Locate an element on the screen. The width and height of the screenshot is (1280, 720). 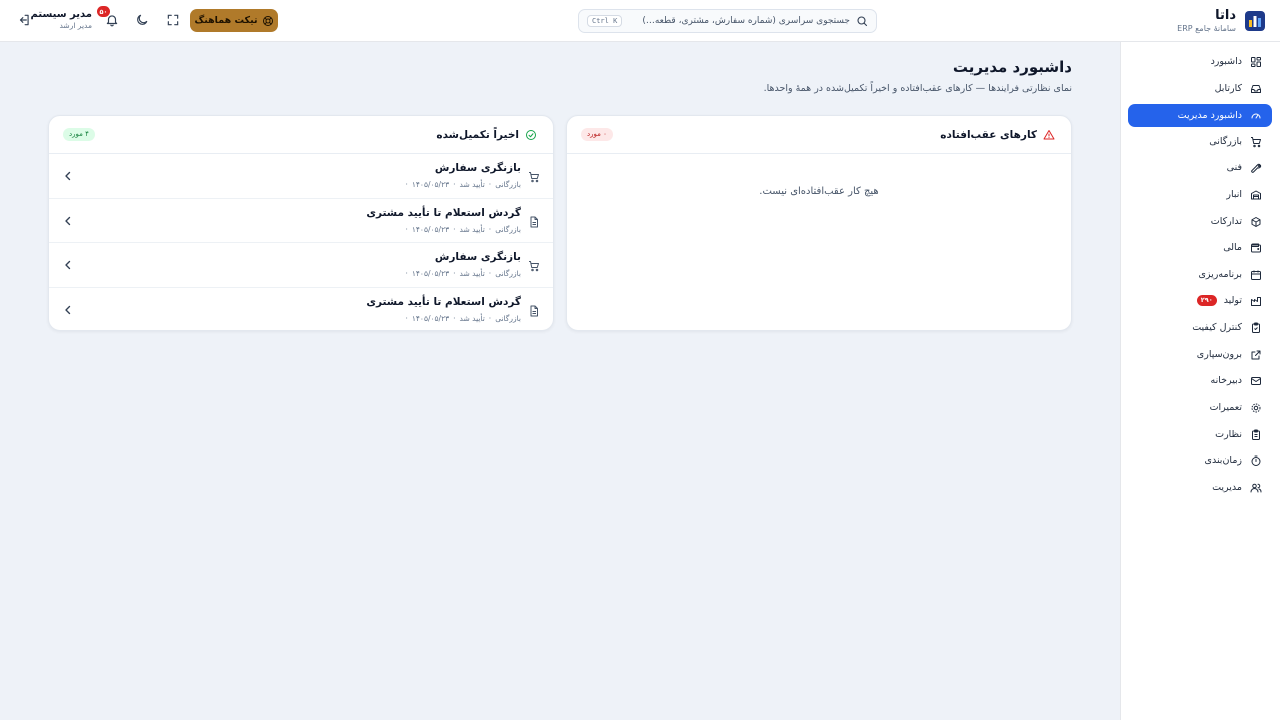
package-icon is located at coordinates (1256, 221).